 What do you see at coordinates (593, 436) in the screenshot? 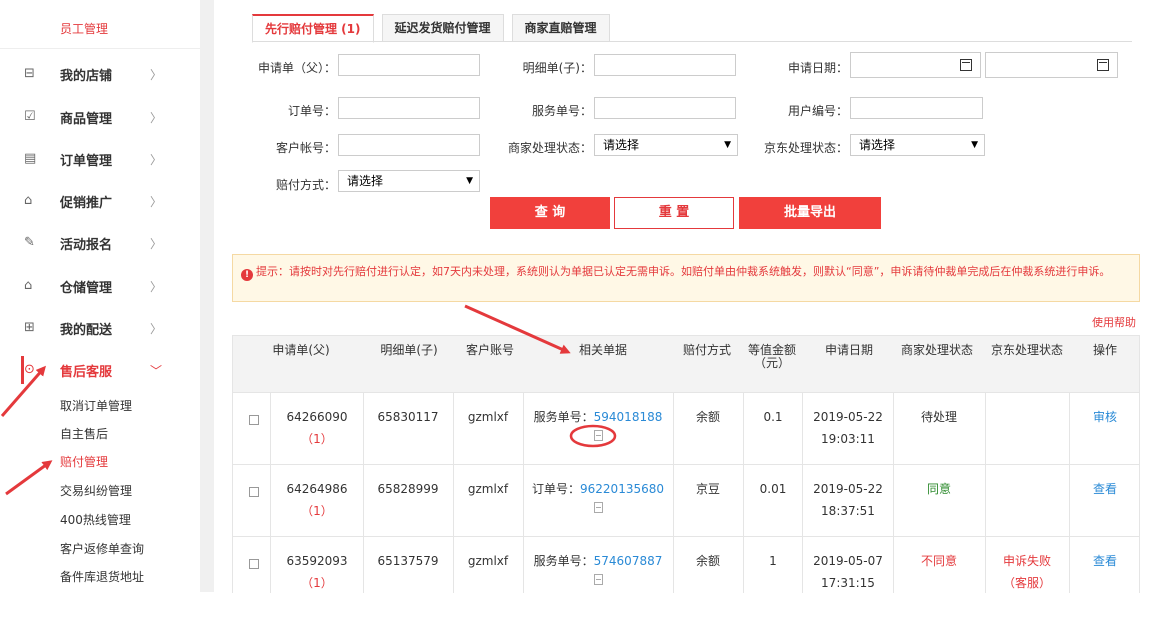
I see `annotation-circle` at bounding box center [593, 436].